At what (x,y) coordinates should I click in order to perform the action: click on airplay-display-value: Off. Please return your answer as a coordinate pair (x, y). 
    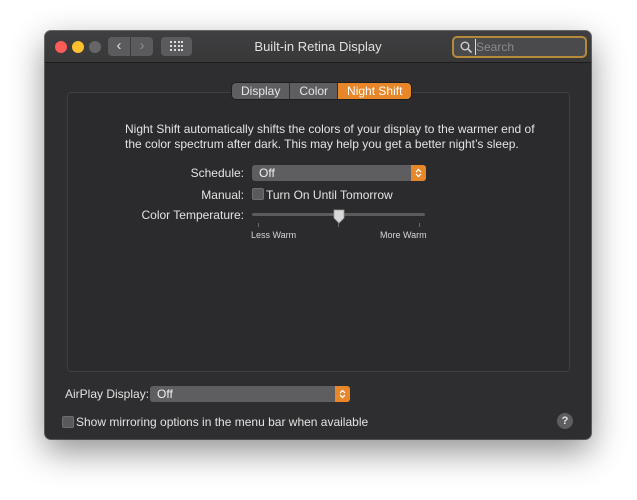
    Looking at the image, I should click on (165, 394).